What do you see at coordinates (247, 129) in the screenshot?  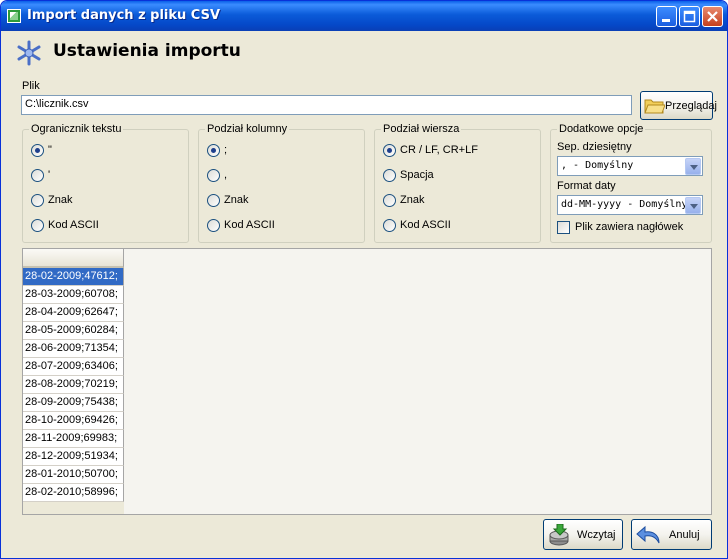 I see `column-split-title: Podział kolumny` at bounding box center [247, 129].